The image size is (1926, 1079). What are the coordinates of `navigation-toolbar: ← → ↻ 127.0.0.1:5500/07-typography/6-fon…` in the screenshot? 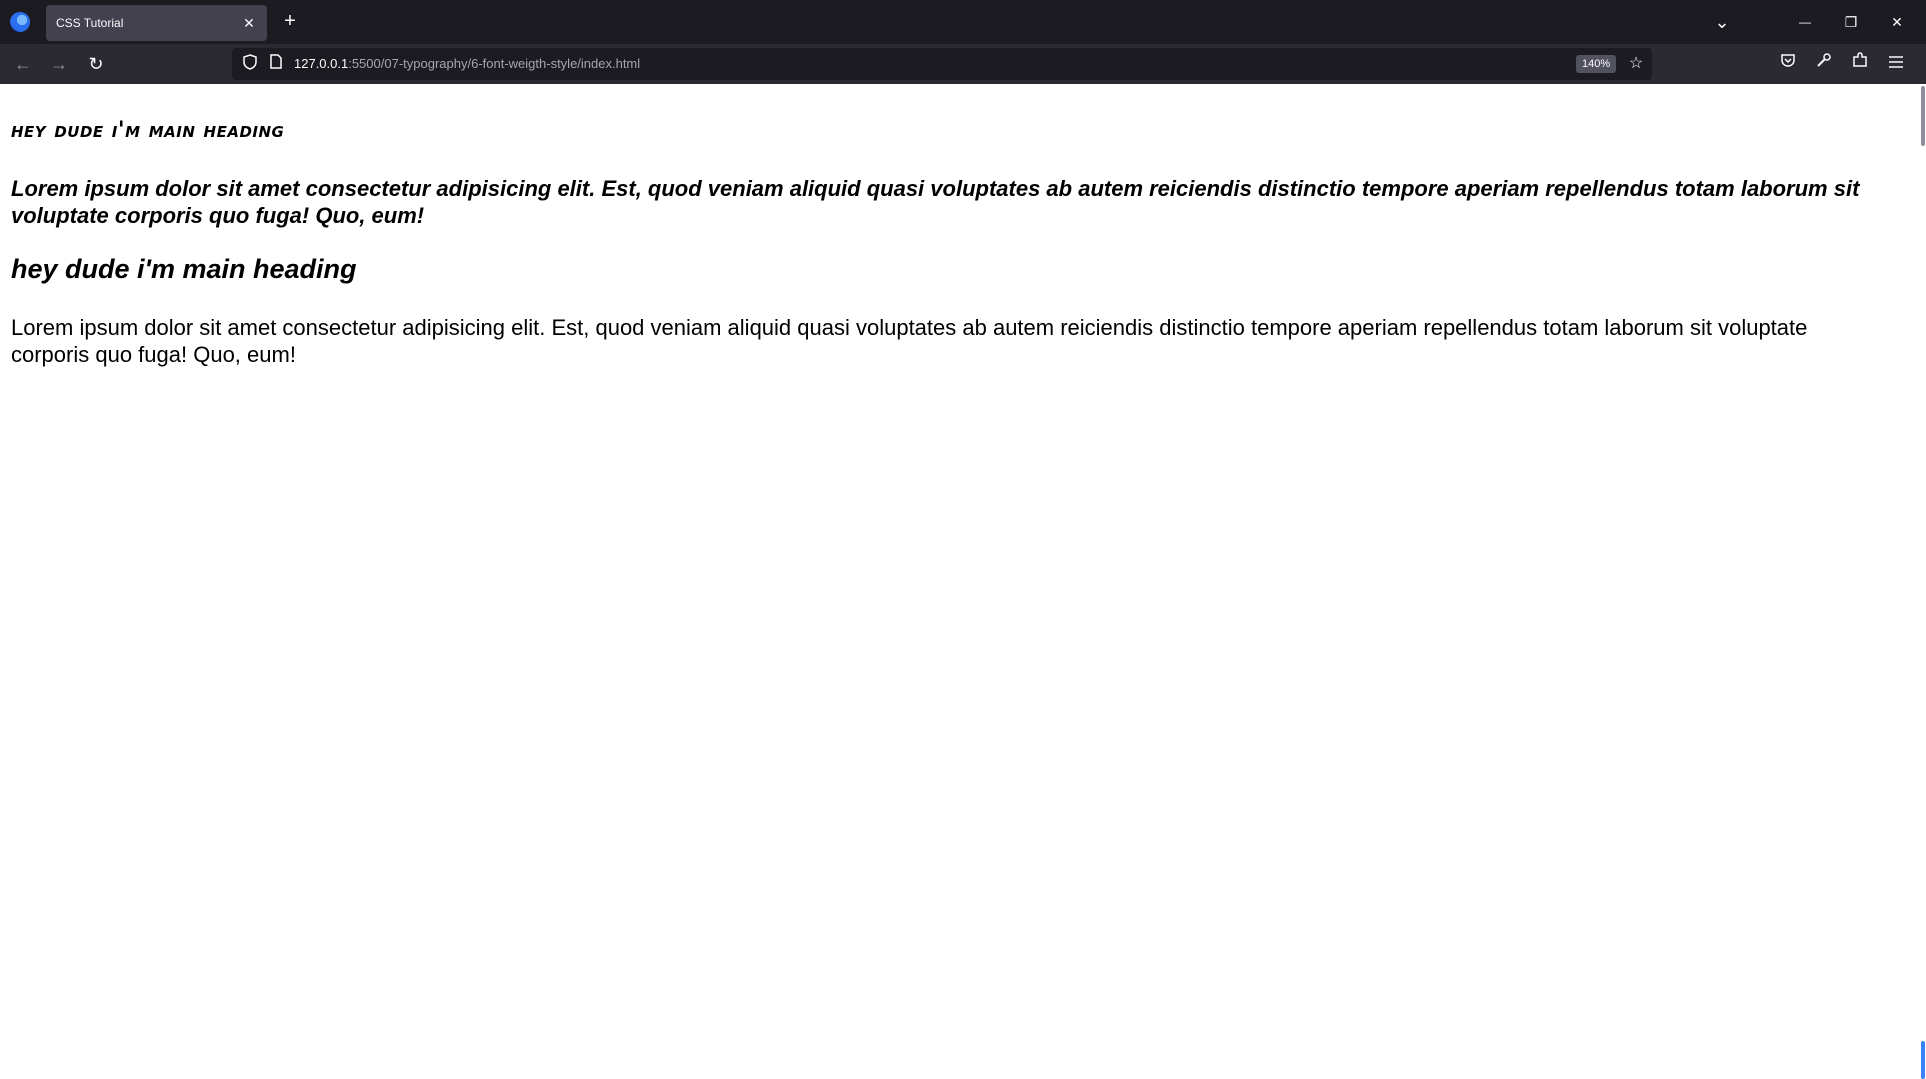 It's located at (963, 64).